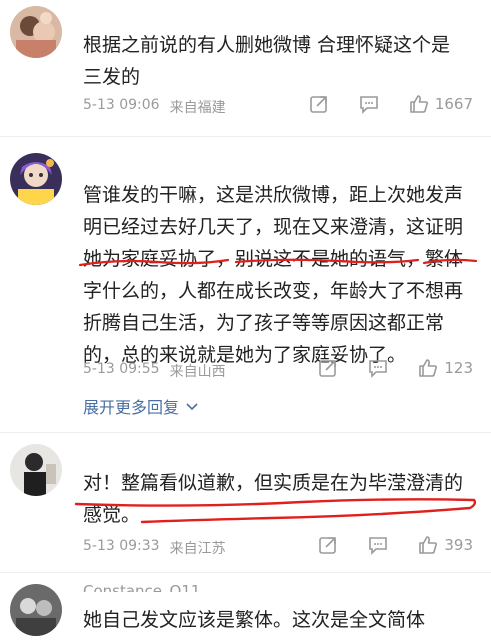  What do you see at coordinates (458, 545) in the screenshot?
I see `like-count: 393` at bounding box center [458, 545].